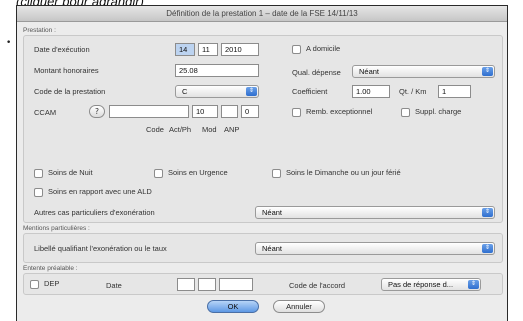 This screenshot has height=321, width=523. I want to click on code-accord-select: Pas de réponse d... ⇕, so click(431, 284).